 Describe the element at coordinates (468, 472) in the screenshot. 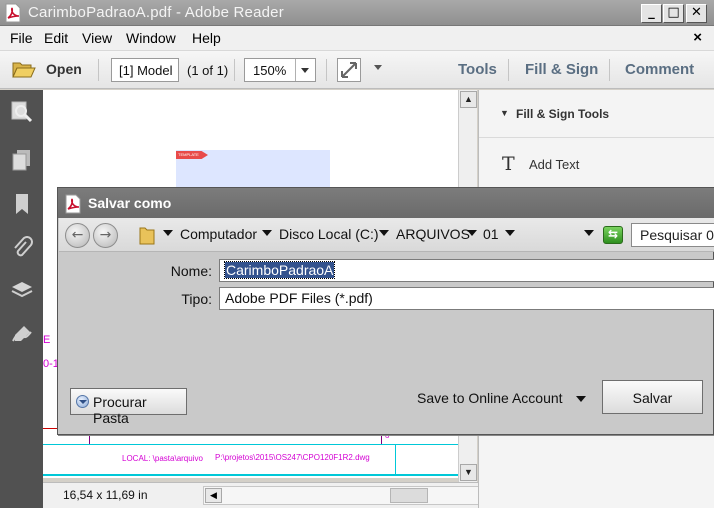

I see `scroll-down-button: ▼` at that location.